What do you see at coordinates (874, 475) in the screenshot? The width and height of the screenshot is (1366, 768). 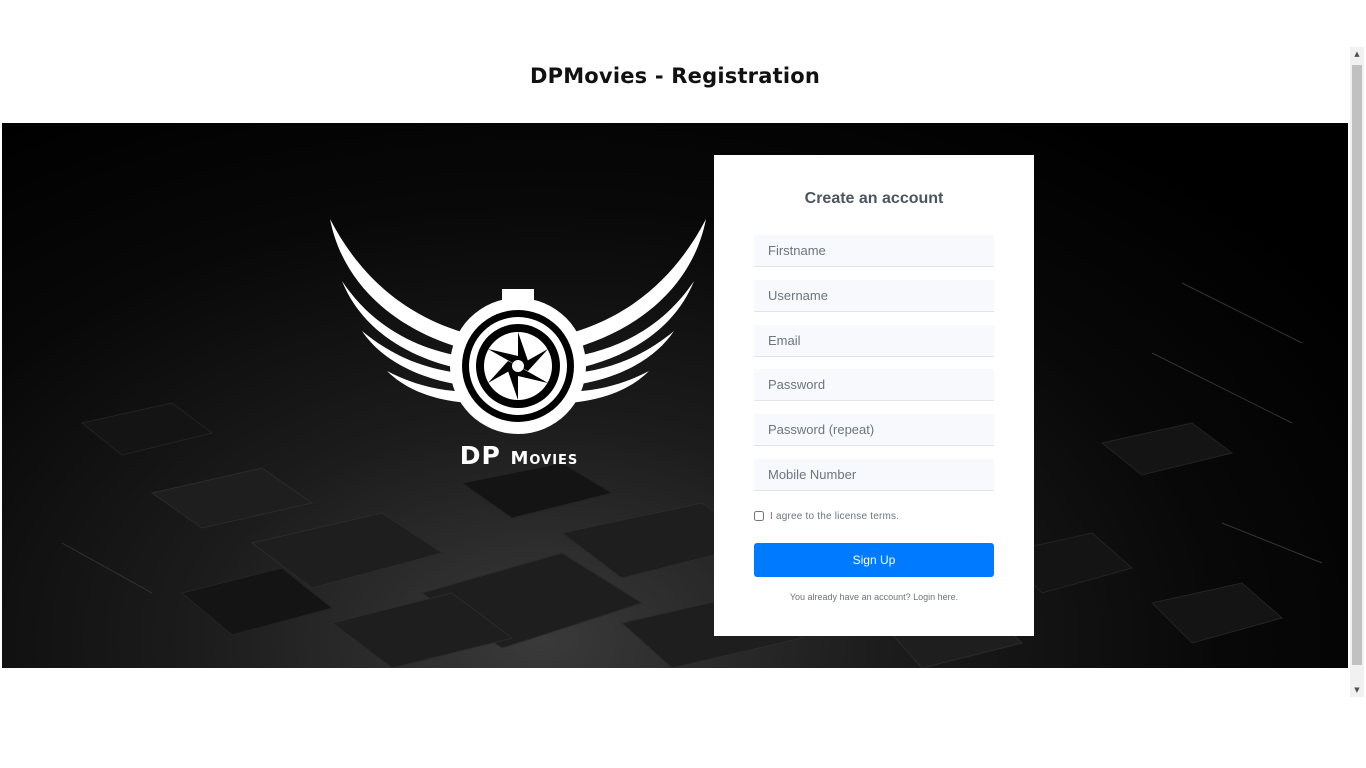 I see `mobile-number-input` at bounding box center [874, 475].